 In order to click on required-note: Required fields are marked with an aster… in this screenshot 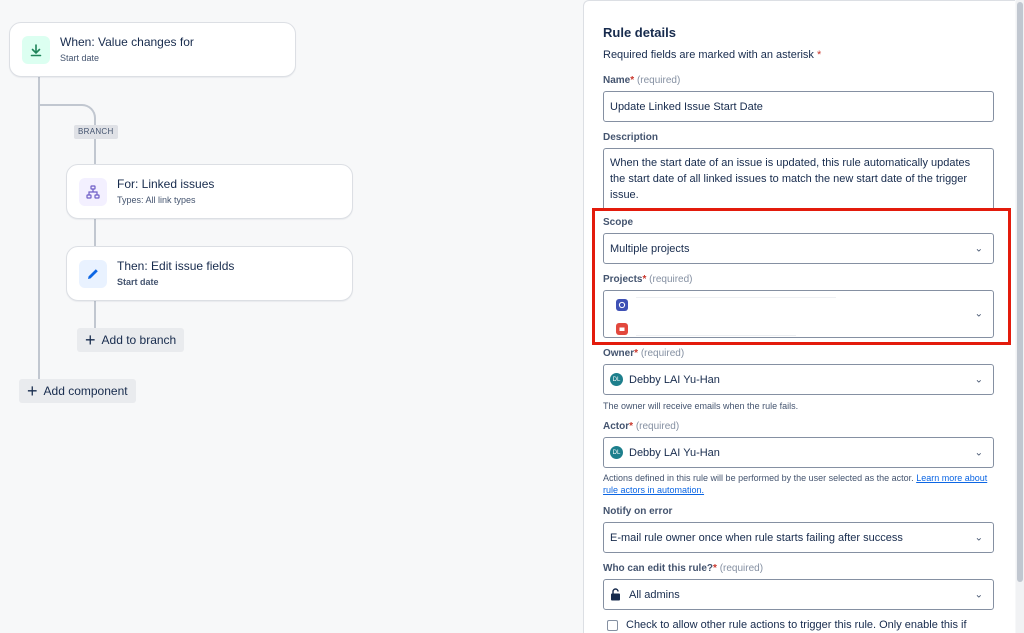, I will do `click(712, 55)`.